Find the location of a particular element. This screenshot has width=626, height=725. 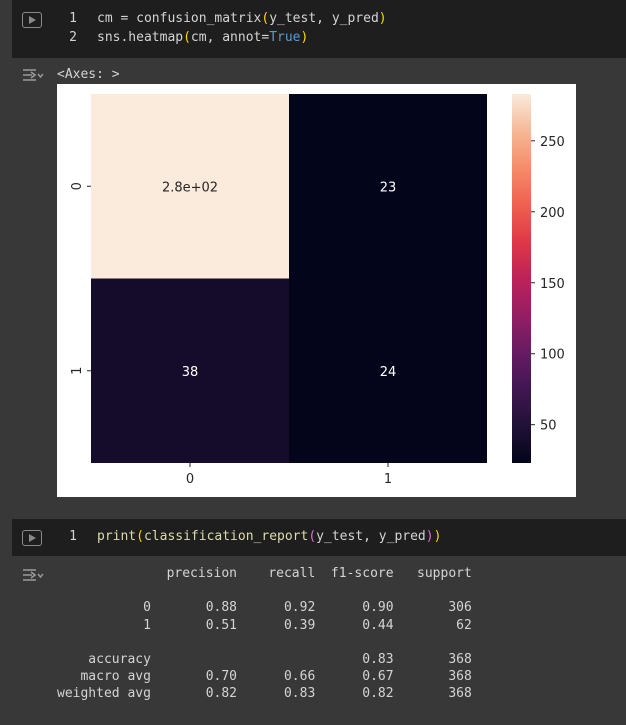

colorbar-tick-label: 250 is located at coordinates (552, 142).